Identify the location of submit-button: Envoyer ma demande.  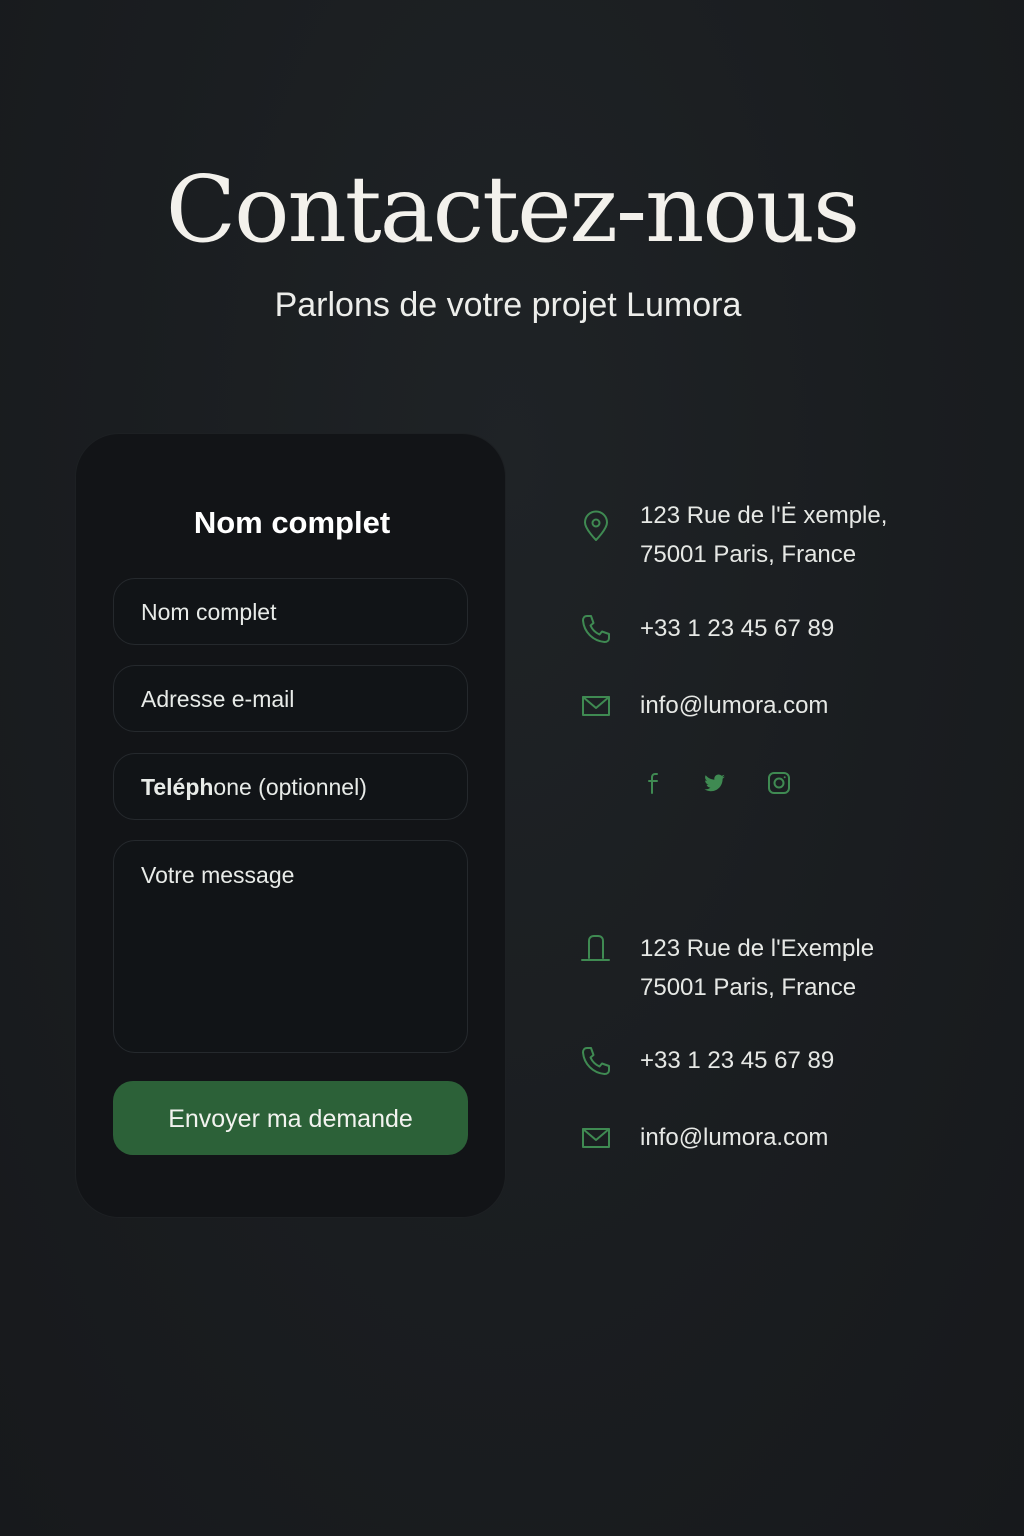
(290, 1118).